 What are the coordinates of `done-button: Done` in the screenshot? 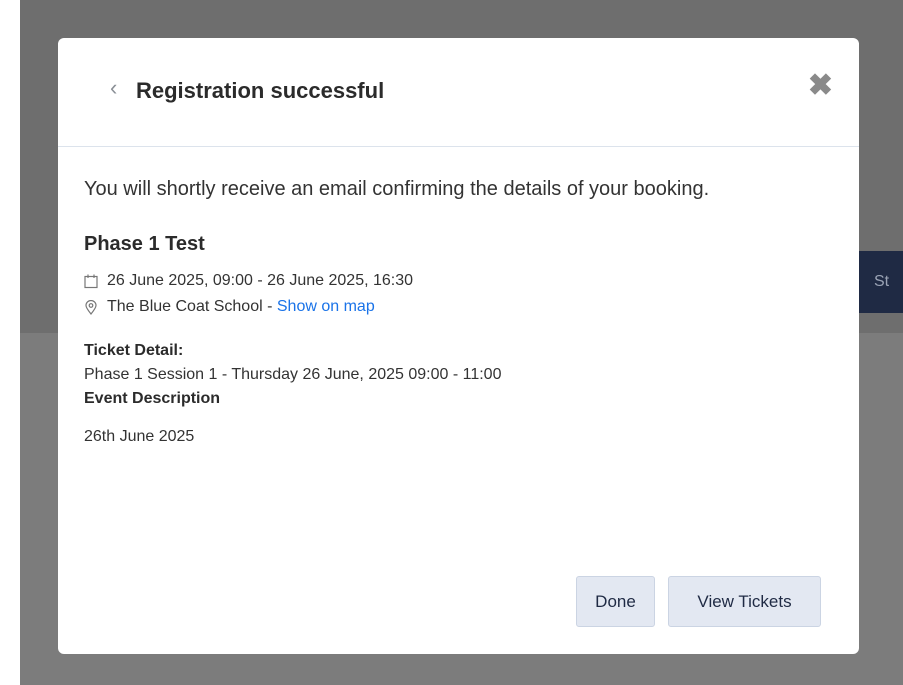 It's located at (615, 601).